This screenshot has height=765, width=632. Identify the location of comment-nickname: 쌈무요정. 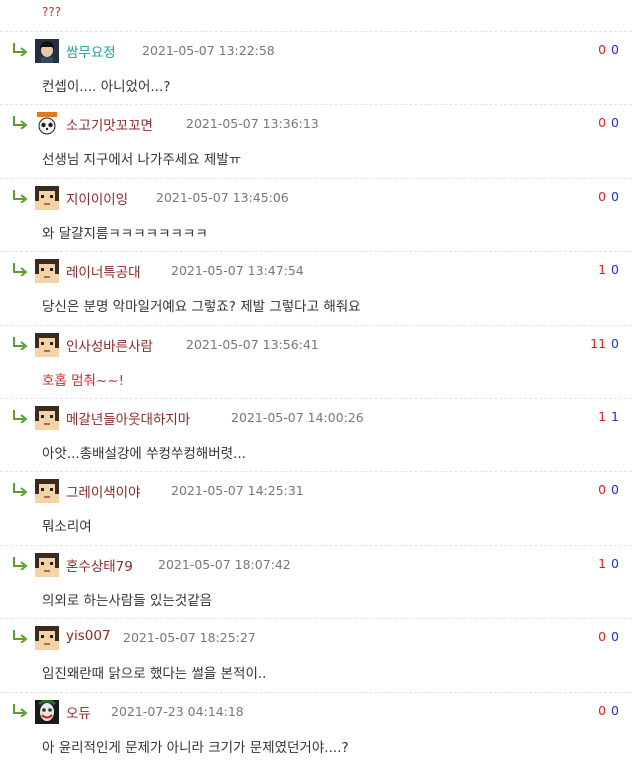
(91, 51).